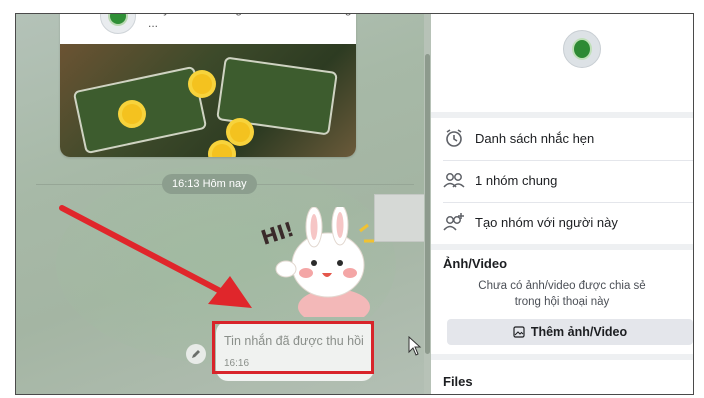  I want to click on option-label: Danh sách nhắc hẹn, so click(535, 138).